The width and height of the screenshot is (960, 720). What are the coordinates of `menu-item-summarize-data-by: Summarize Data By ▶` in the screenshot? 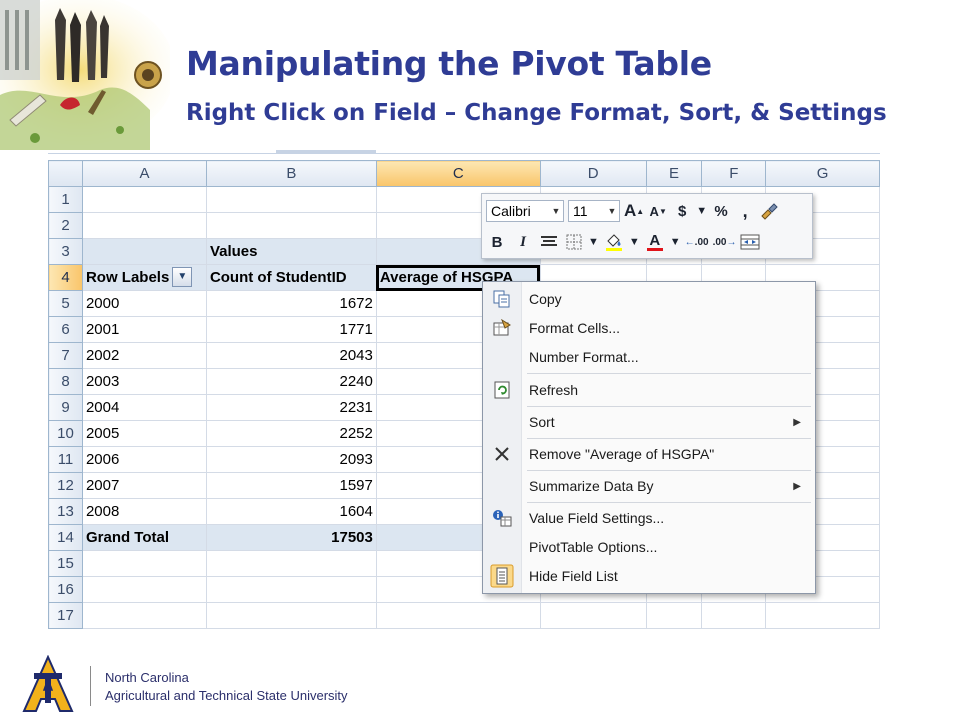 It's located at (649, 486).